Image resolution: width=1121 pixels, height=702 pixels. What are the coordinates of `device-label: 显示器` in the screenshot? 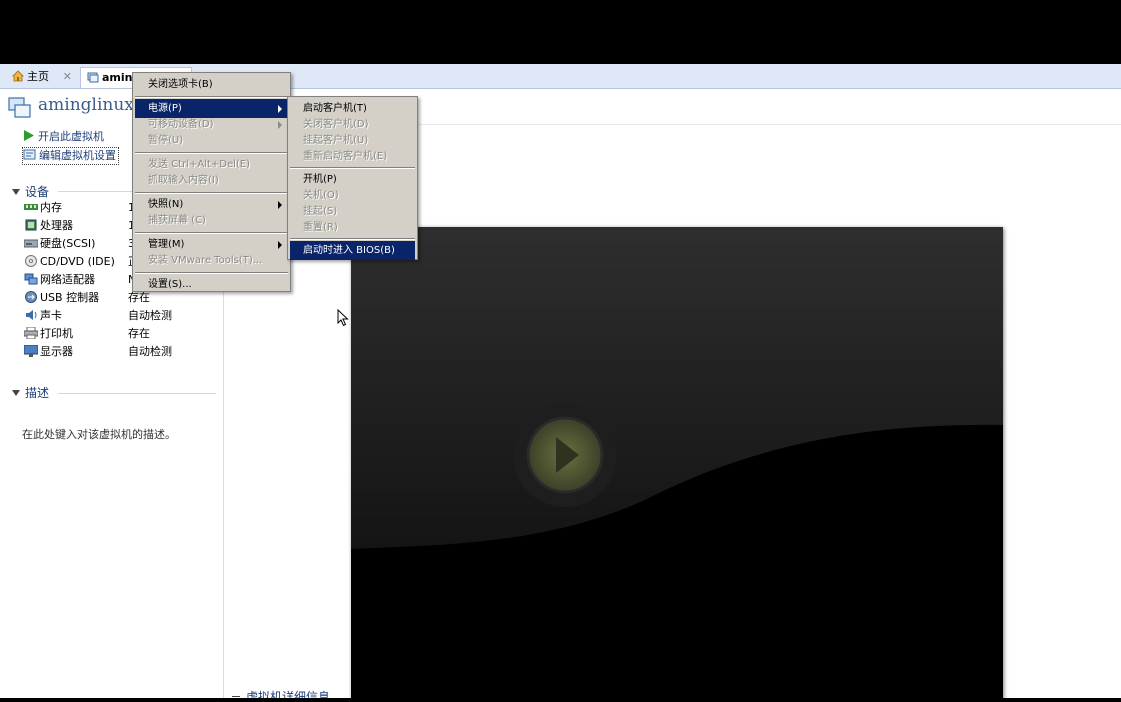 It's located at (56, 351).